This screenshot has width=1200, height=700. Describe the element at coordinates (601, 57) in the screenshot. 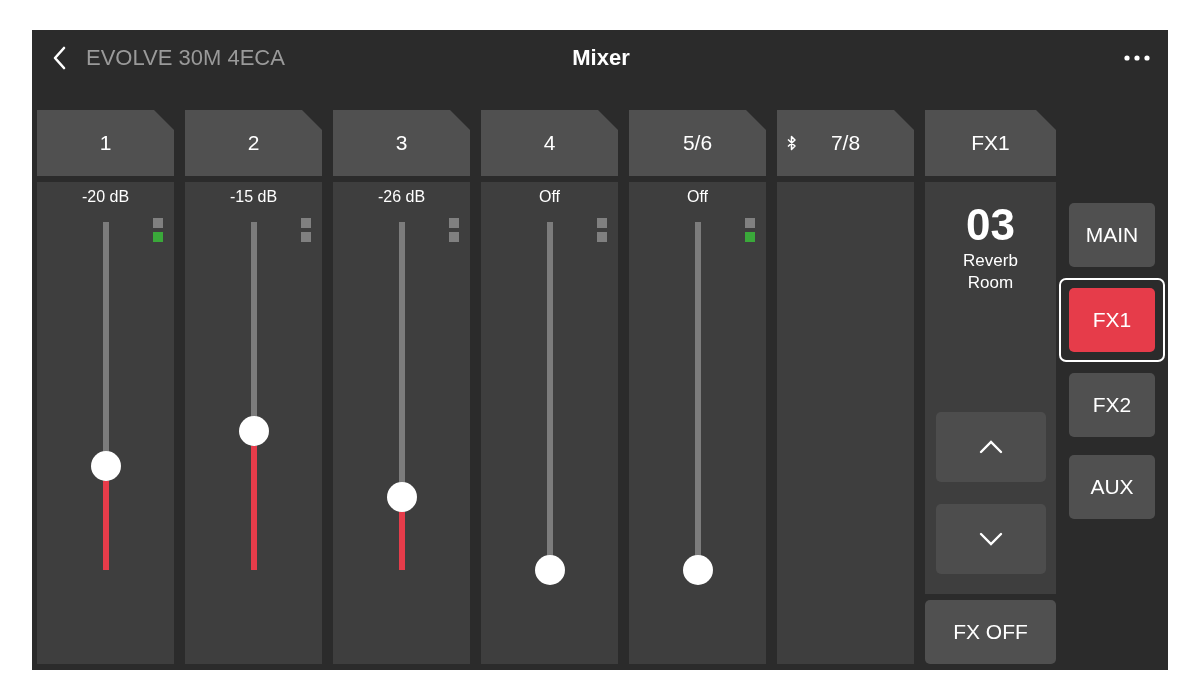

I see `window-title: Mixer` at that location.